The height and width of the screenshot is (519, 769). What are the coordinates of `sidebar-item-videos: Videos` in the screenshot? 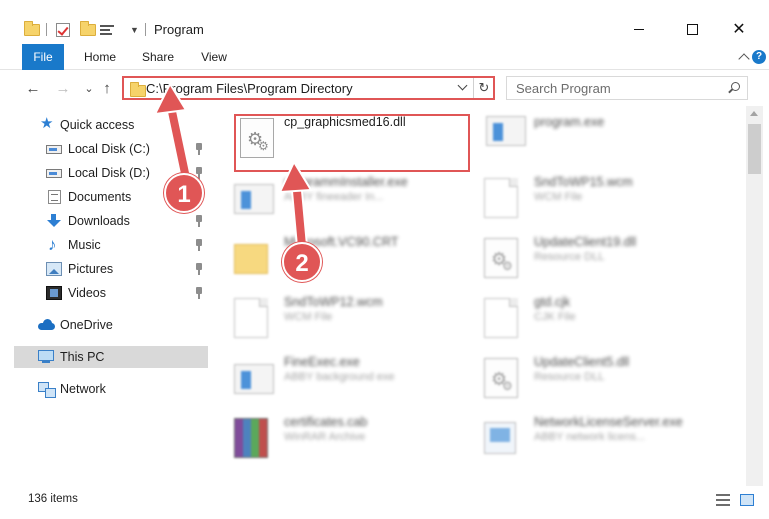 It's located at (111, 293).